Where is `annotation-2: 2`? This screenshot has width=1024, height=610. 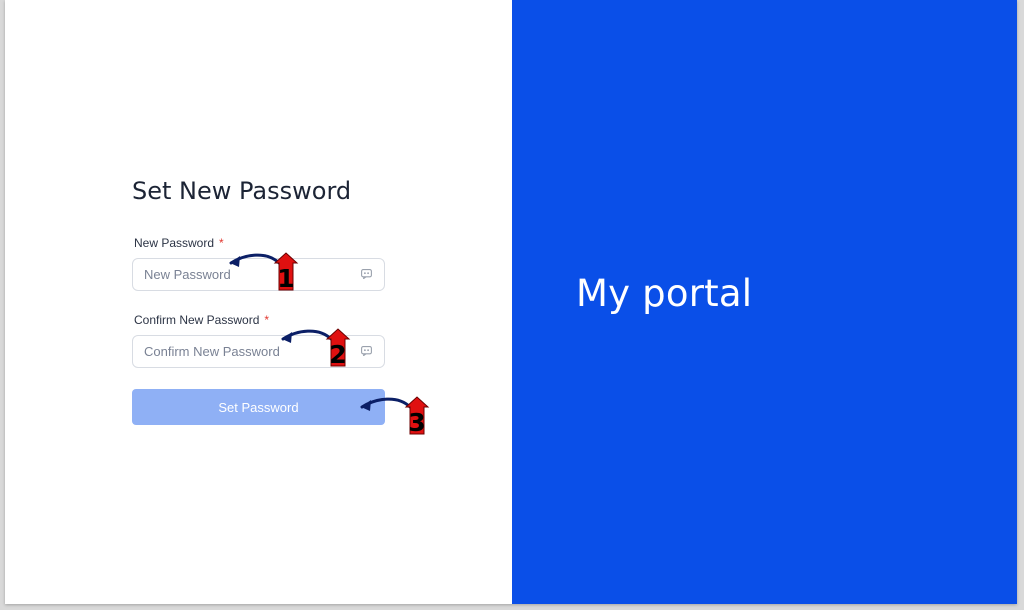 annotation-2: 2 is located at coordinates (316, 348).